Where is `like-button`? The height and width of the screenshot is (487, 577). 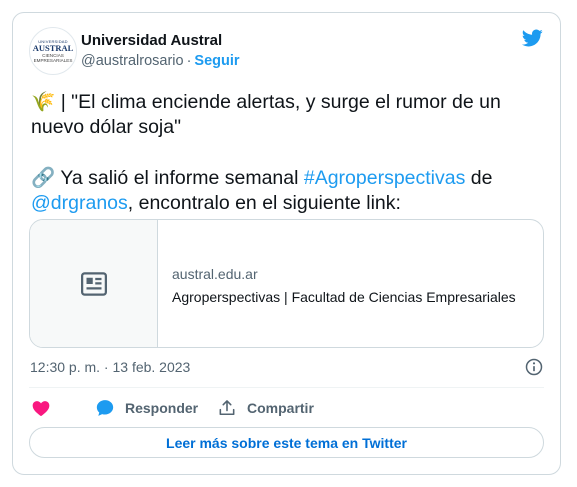
like-button is located at coordinates (41, 408).